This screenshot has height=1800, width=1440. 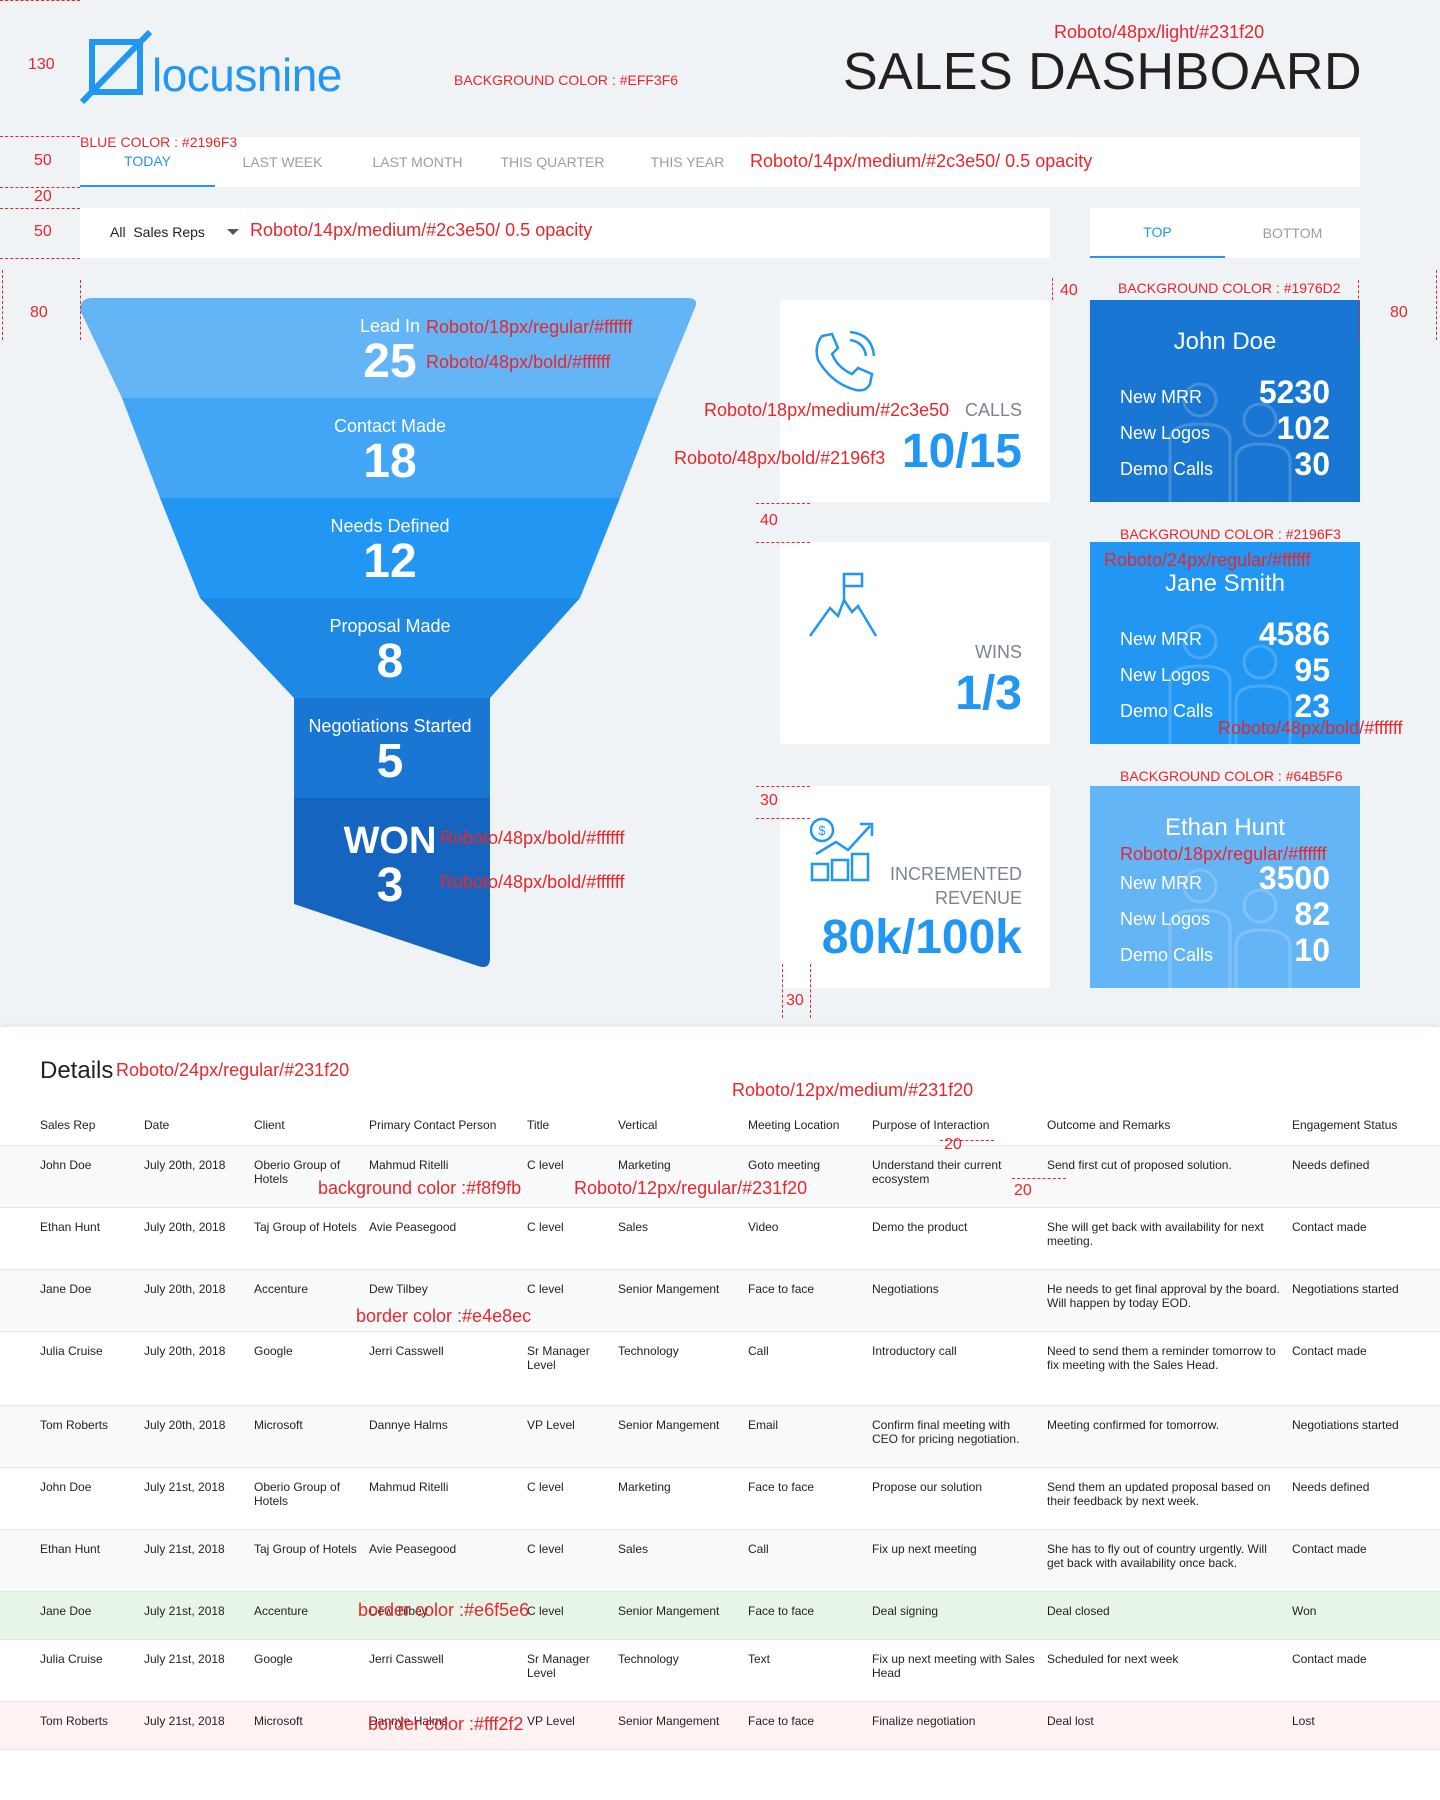 What do you see at coordinates (769, 800) in the screenshot?
I see `spacing-label: 30` at bounding box center [769, 800].